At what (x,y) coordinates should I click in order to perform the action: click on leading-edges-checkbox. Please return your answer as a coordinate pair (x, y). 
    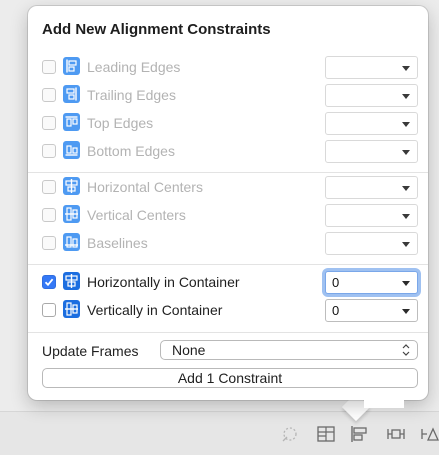
    Looking at the image, I should click on (49, 67).